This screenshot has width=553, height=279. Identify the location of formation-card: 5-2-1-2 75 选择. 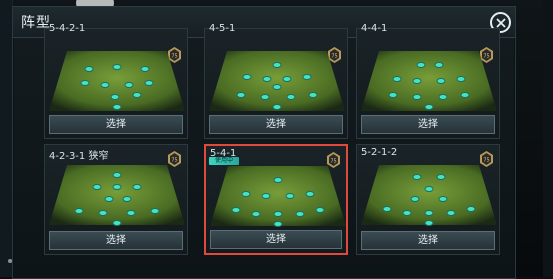
(428, 199).